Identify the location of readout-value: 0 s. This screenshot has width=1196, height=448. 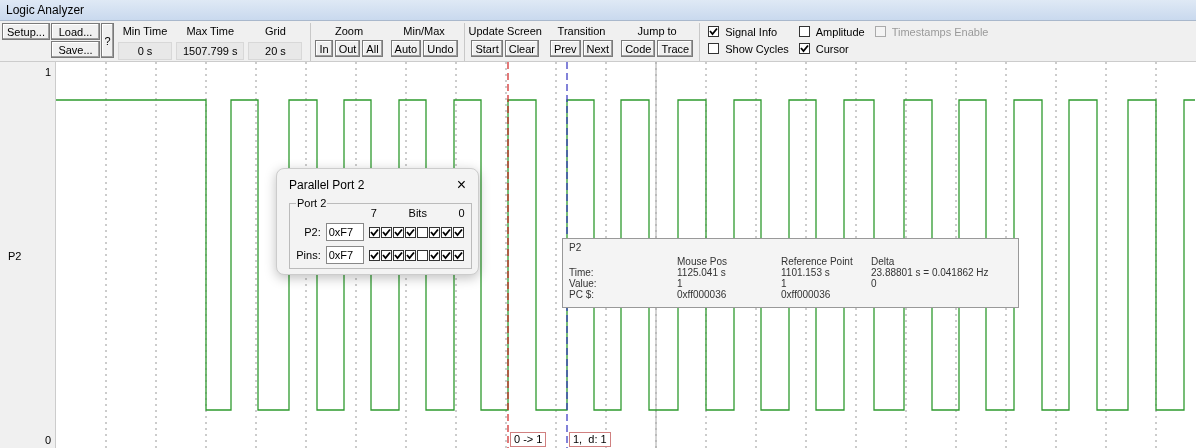
(145, 51).